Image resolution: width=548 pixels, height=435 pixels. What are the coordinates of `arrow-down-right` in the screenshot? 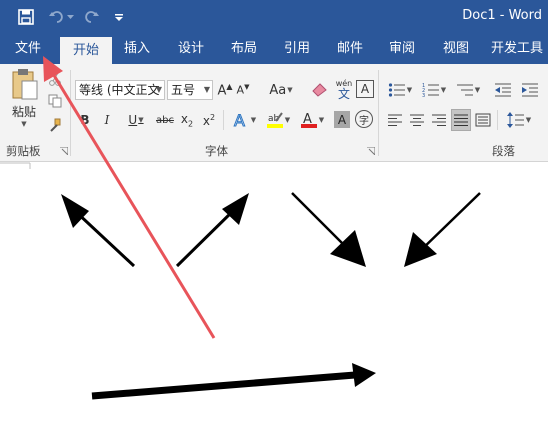 It's located at (328, 229).